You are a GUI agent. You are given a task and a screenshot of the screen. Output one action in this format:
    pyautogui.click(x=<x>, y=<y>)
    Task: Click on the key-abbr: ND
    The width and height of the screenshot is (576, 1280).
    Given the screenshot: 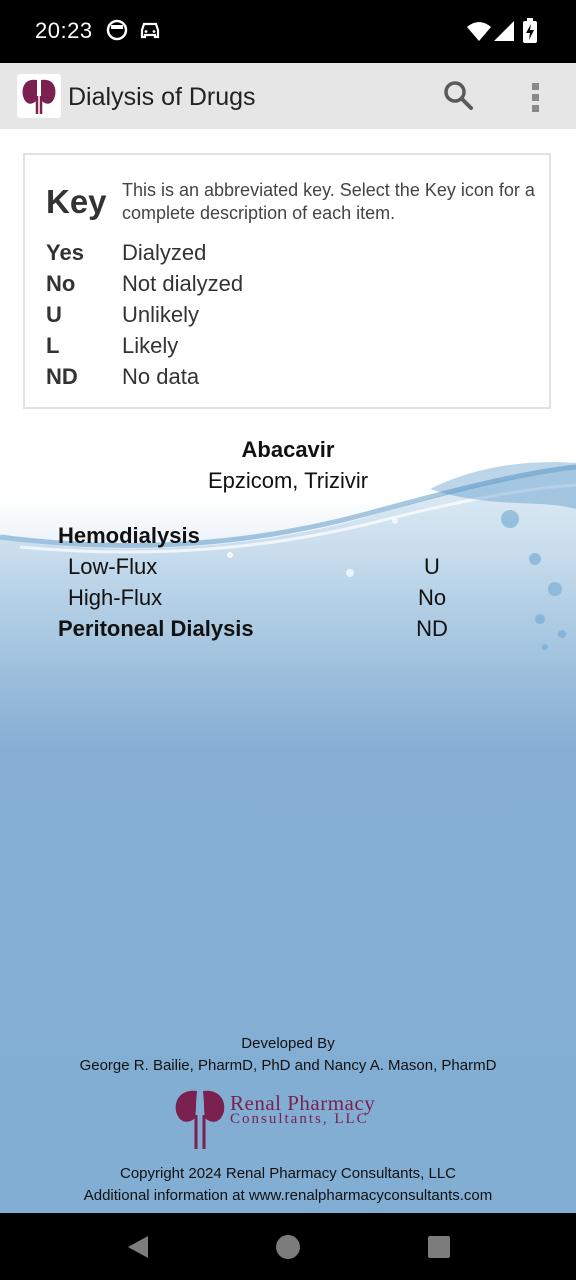 What is the action you would take?
    pyautogui.click(x=62, y=376)
    